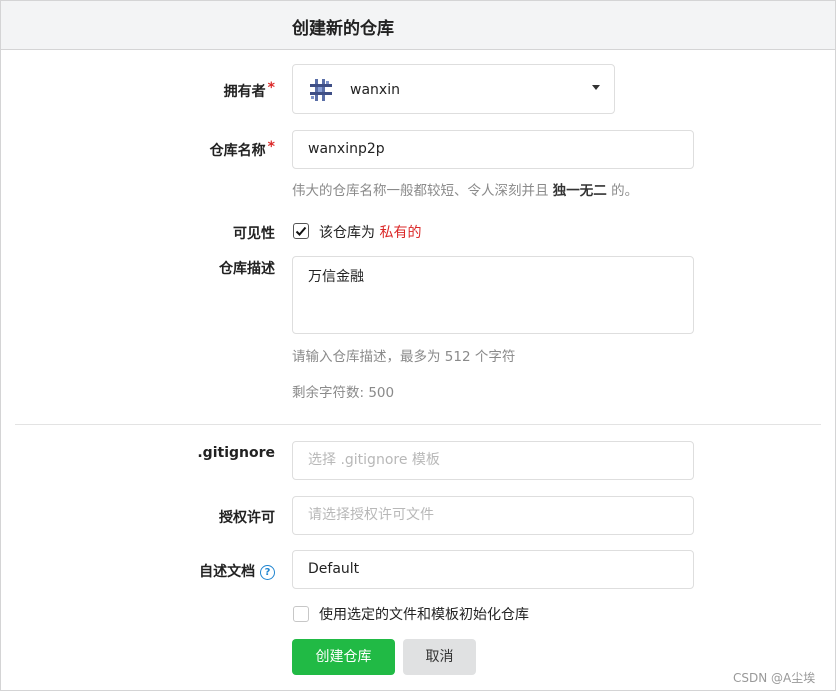  I want to click on readme-value: Default, so click(334, 569).